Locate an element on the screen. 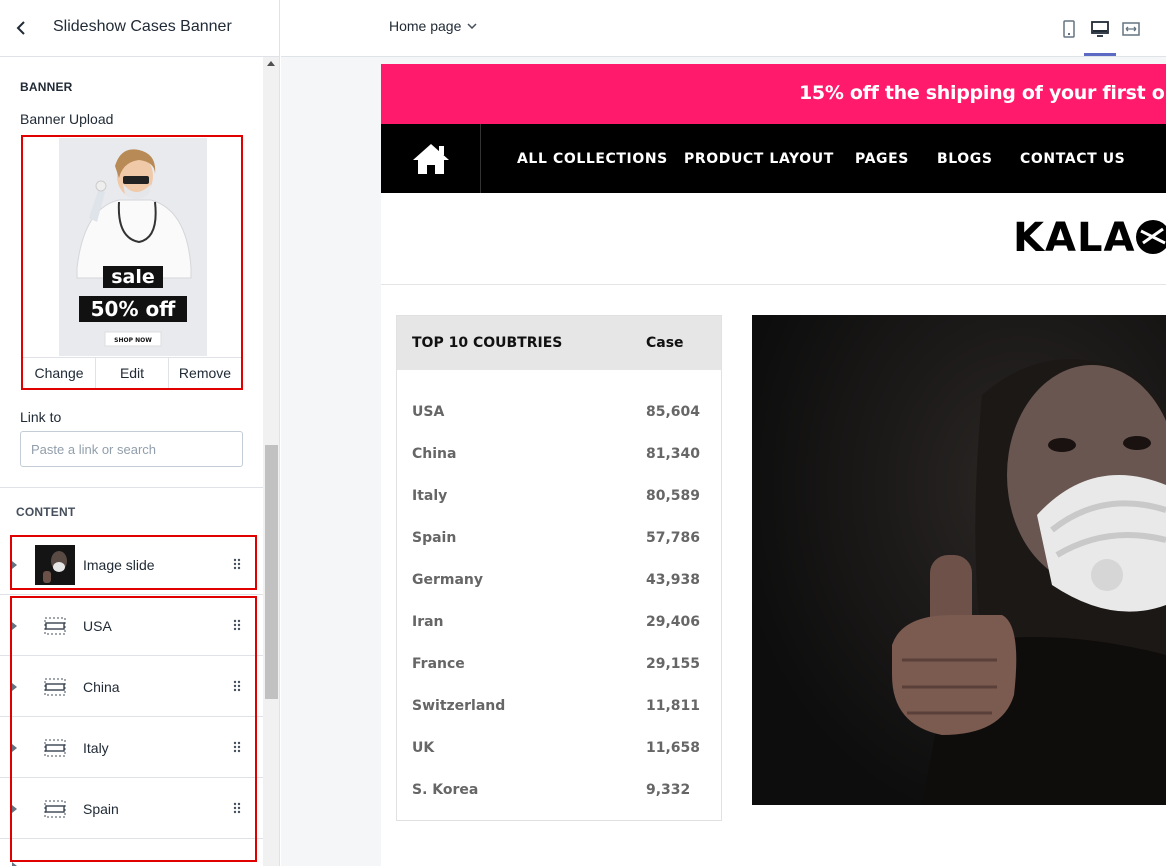 This screenshot has height=866, width=1166. link-input is located at coordinates (131, 449).